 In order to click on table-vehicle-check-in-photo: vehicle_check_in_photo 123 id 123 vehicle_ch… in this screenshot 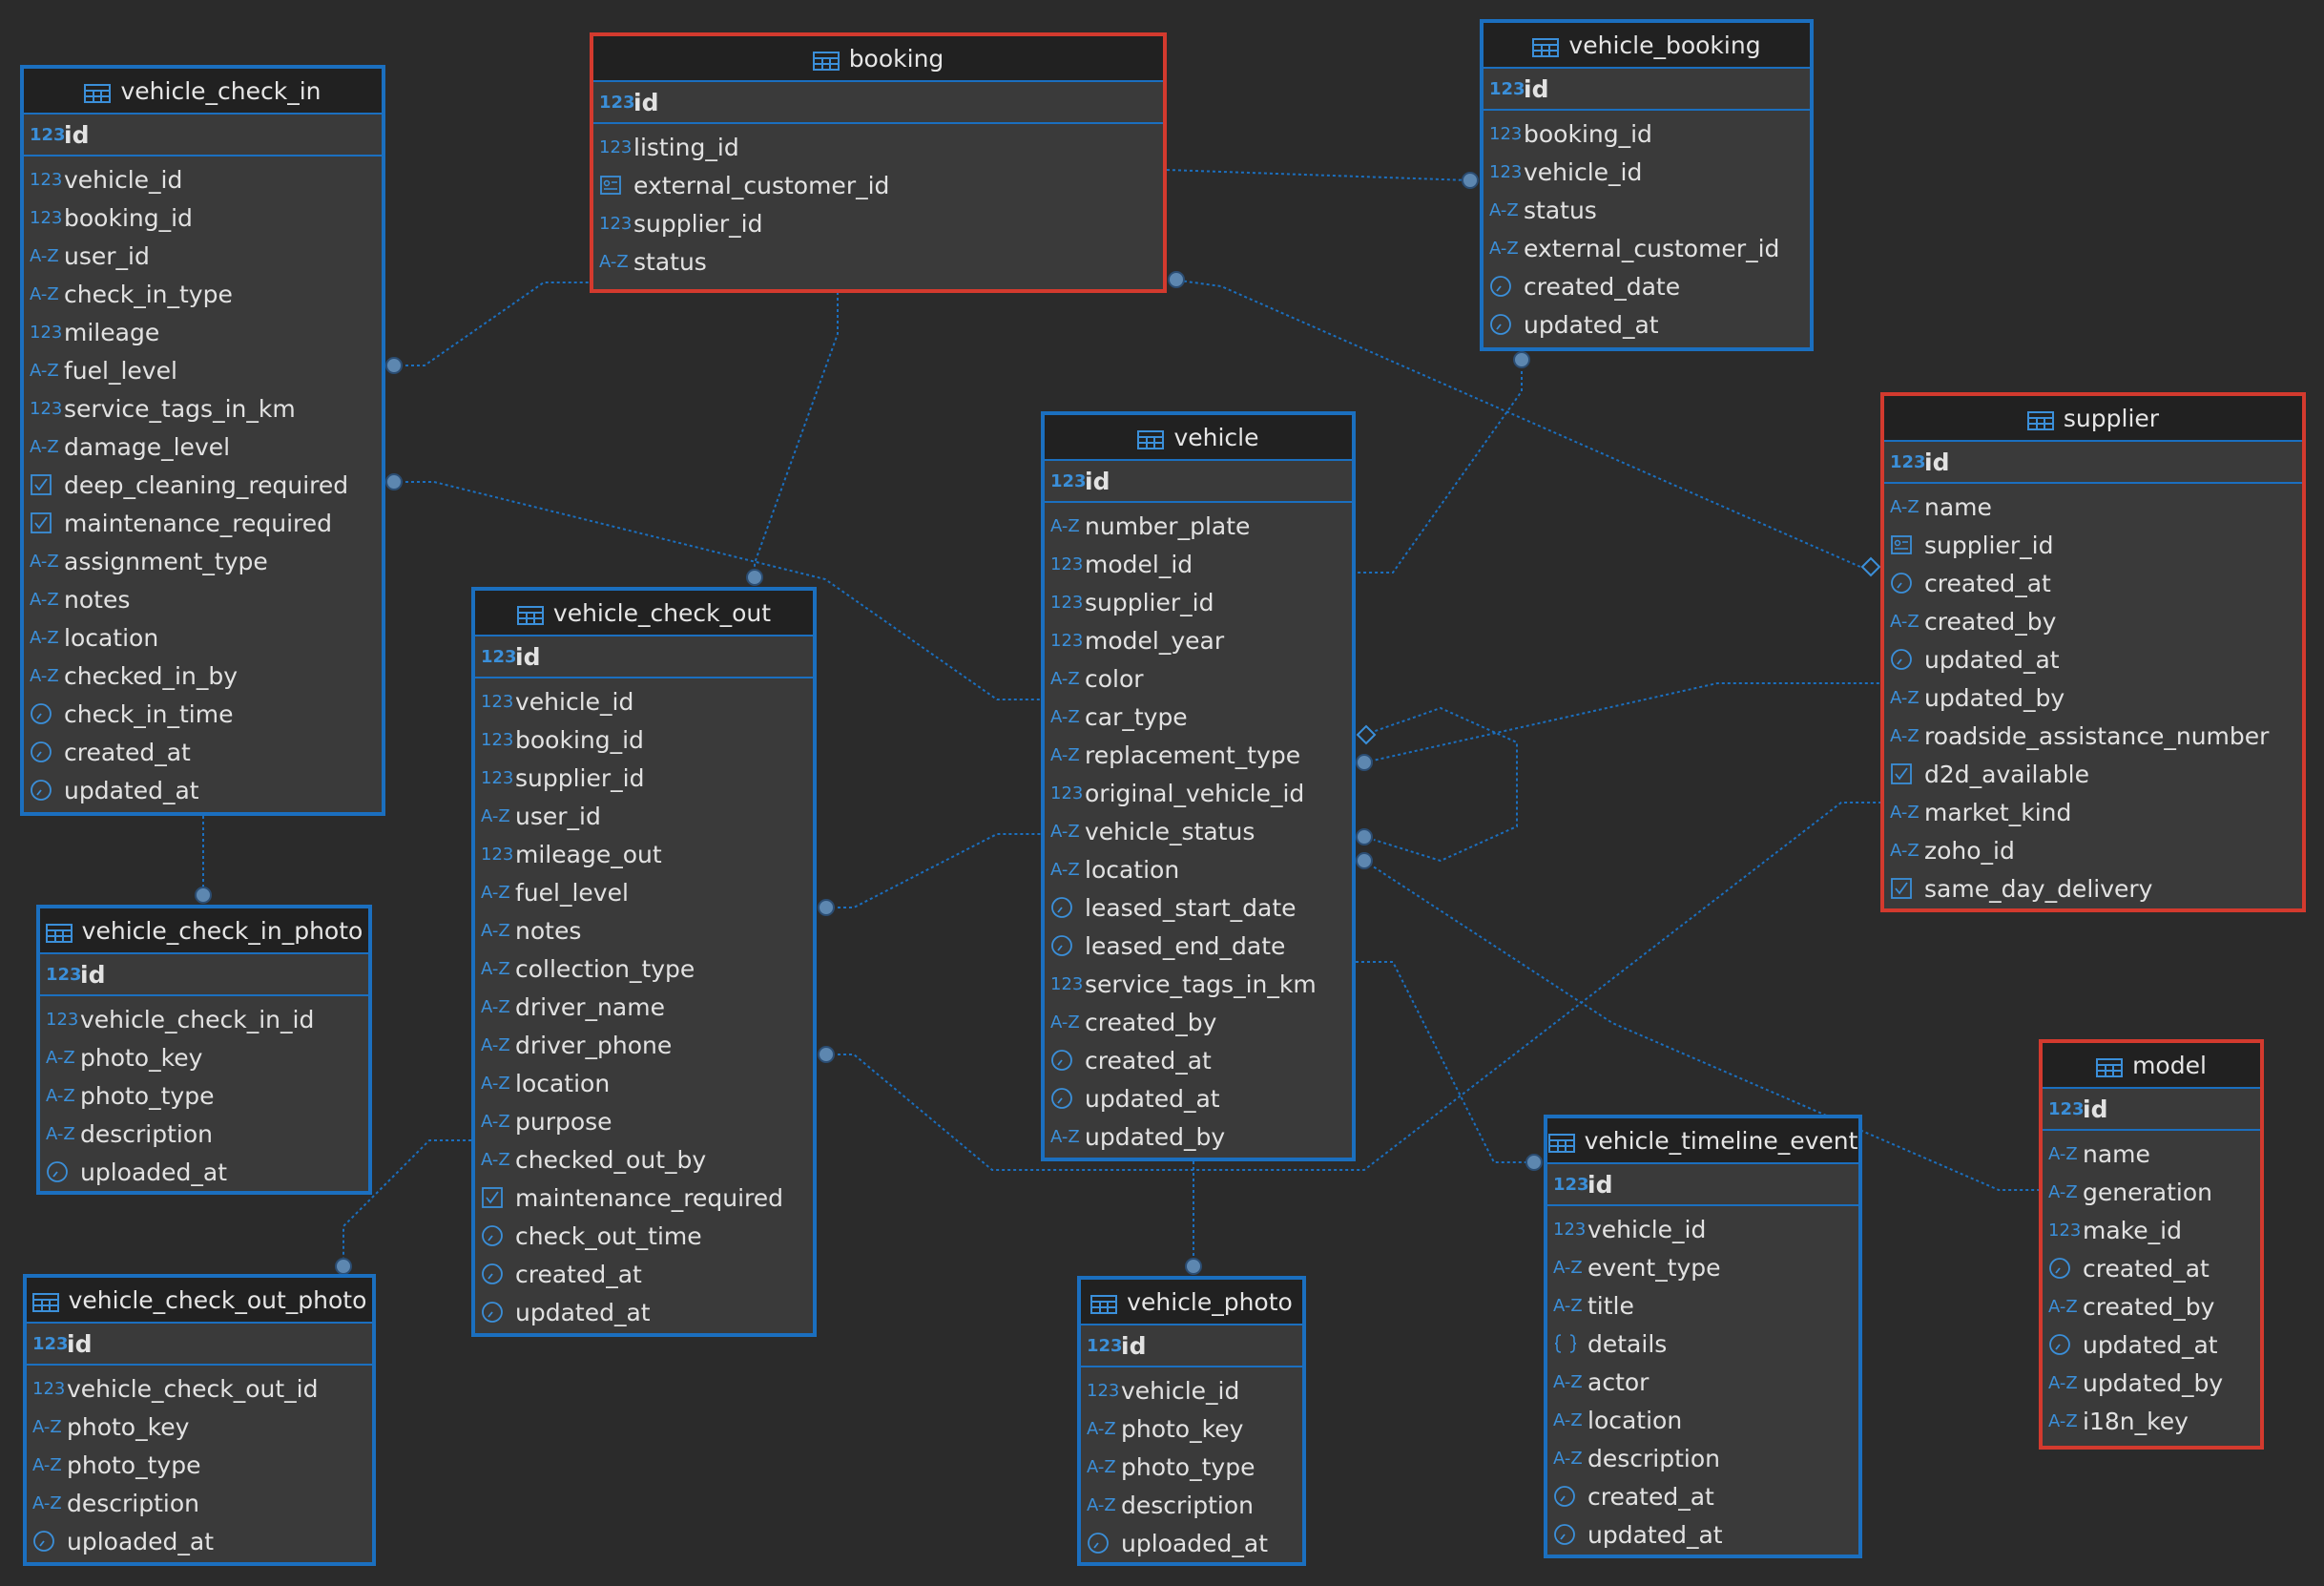, I will do `click(204, 1050)`.